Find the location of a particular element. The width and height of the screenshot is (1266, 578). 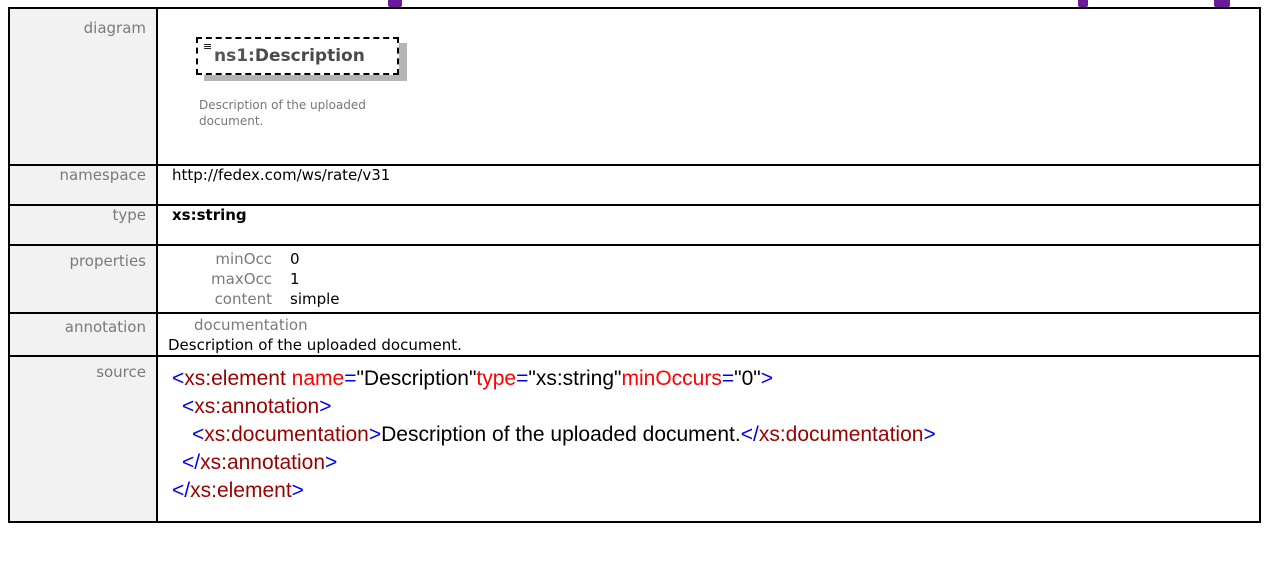

element-box: ≡ ns1:Description is located at coordinates (297, 56).